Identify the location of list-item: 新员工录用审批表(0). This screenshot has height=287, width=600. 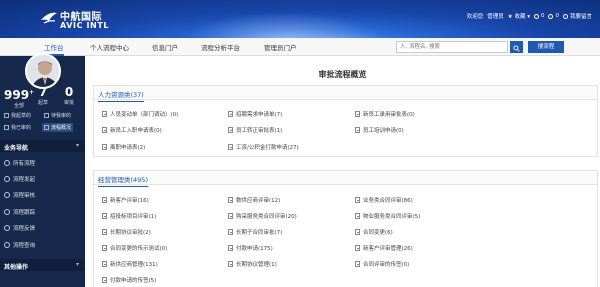
(385, 114).